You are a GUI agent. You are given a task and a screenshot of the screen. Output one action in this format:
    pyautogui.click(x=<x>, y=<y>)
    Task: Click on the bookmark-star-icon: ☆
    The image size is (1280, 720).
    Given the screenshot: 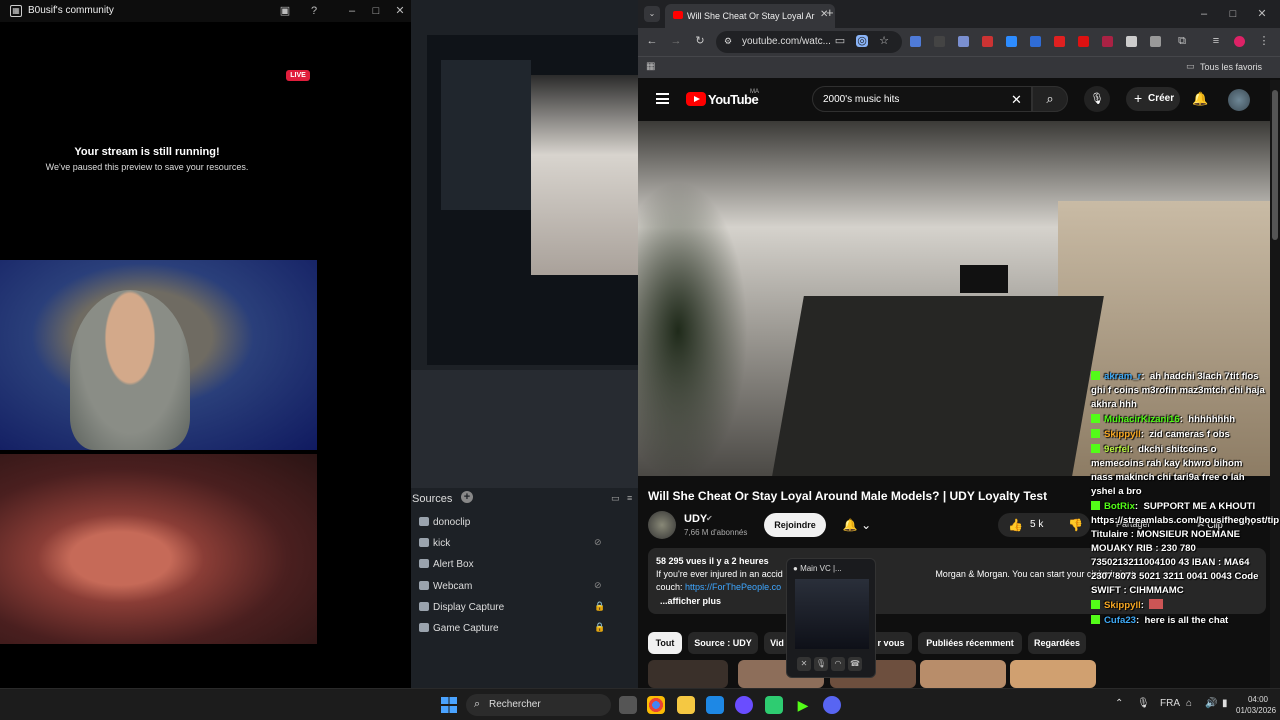 What is the action you would take?
    pyautogui.click(x=884, y=41)
    